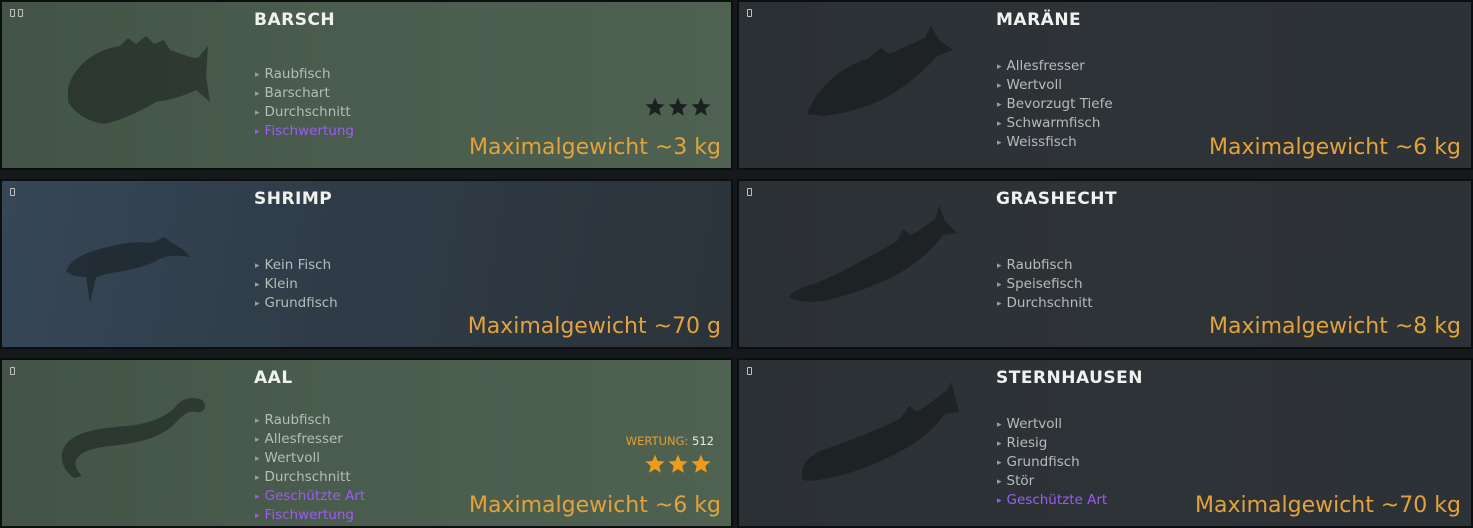 This screenshot has height=528, width=1473. What do you see at coordinates (295, 20) in the screenshot?
I see `fish-name: BARSCH` at bounding box center [295, 20].